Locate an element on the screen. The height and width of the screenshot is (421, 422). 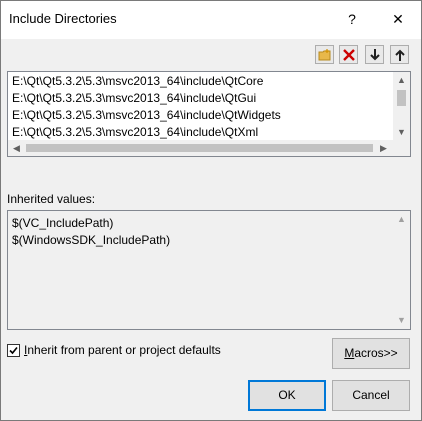
help-button: ? is located at coordinates (352, 19).